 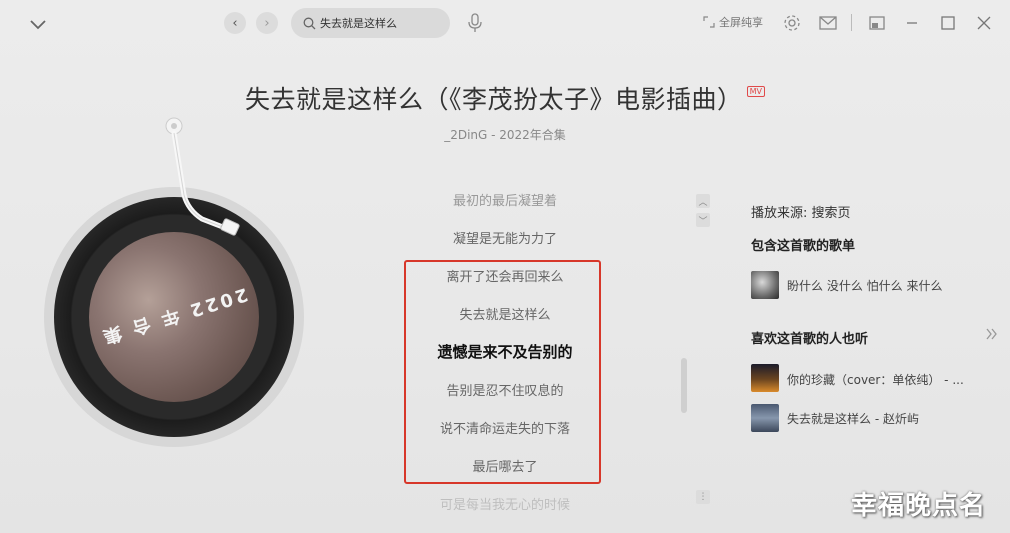 What do you see at coordinates (765, 285) in the screenshot?
I see `playlist-thumbnail` at bounding box center [765, 285].